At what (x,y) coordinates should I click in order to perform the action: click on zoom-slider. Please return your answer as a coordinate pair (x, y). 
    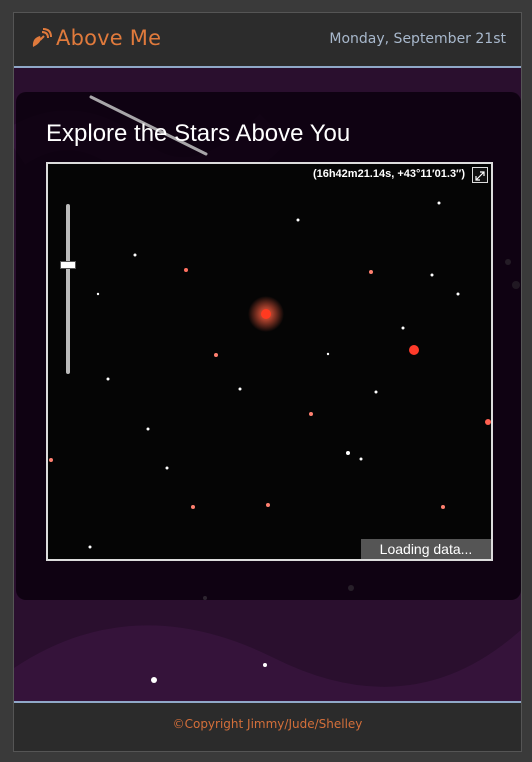
    Looking at the image, I should click on (68, 289).